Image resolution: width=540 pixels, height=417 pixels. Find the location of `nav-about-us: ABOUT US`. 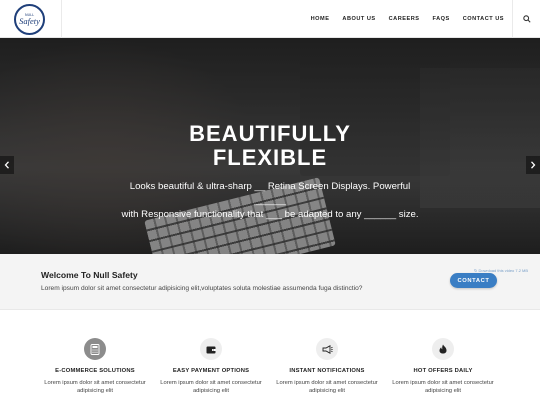

nav-about-us: ABOUT US is located at coordinates (358, 19).